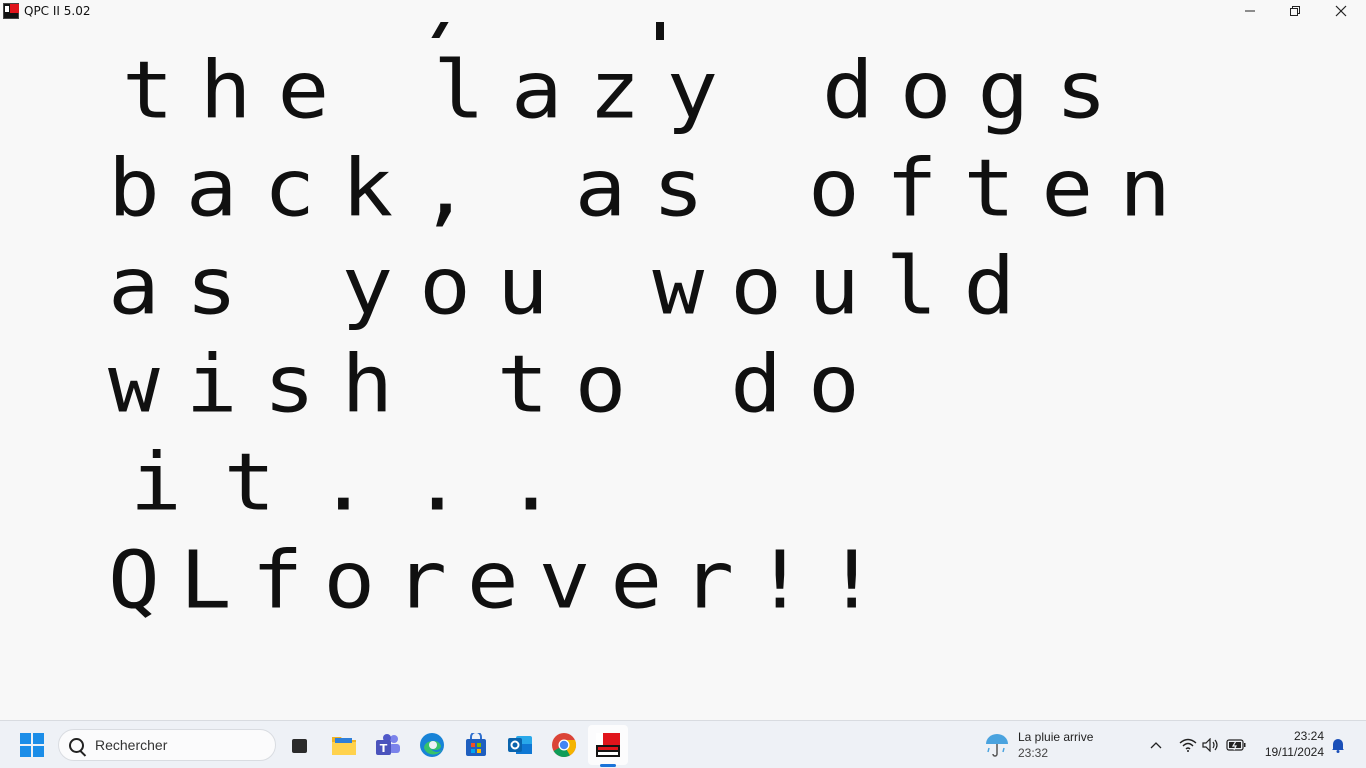 The width and height of the screenshot is (1366, 768). I want to click on weather-time: 23:32, so click(1033, 753).